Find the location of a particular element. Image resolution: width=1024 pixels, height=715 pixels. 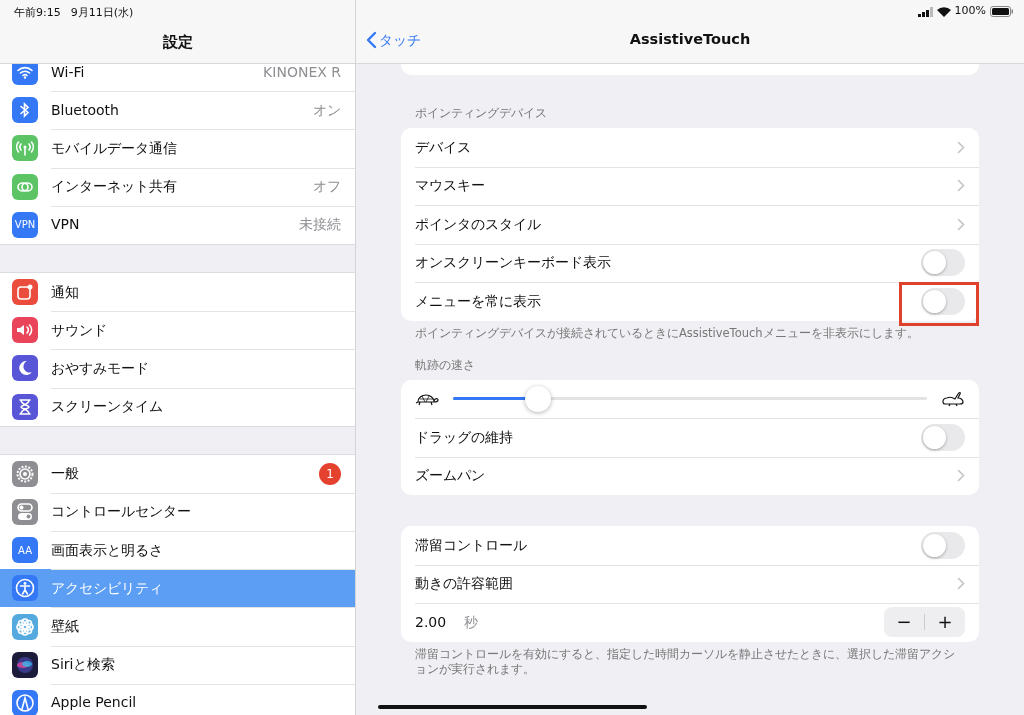

signal-icon is located at coordinates (925, 11).